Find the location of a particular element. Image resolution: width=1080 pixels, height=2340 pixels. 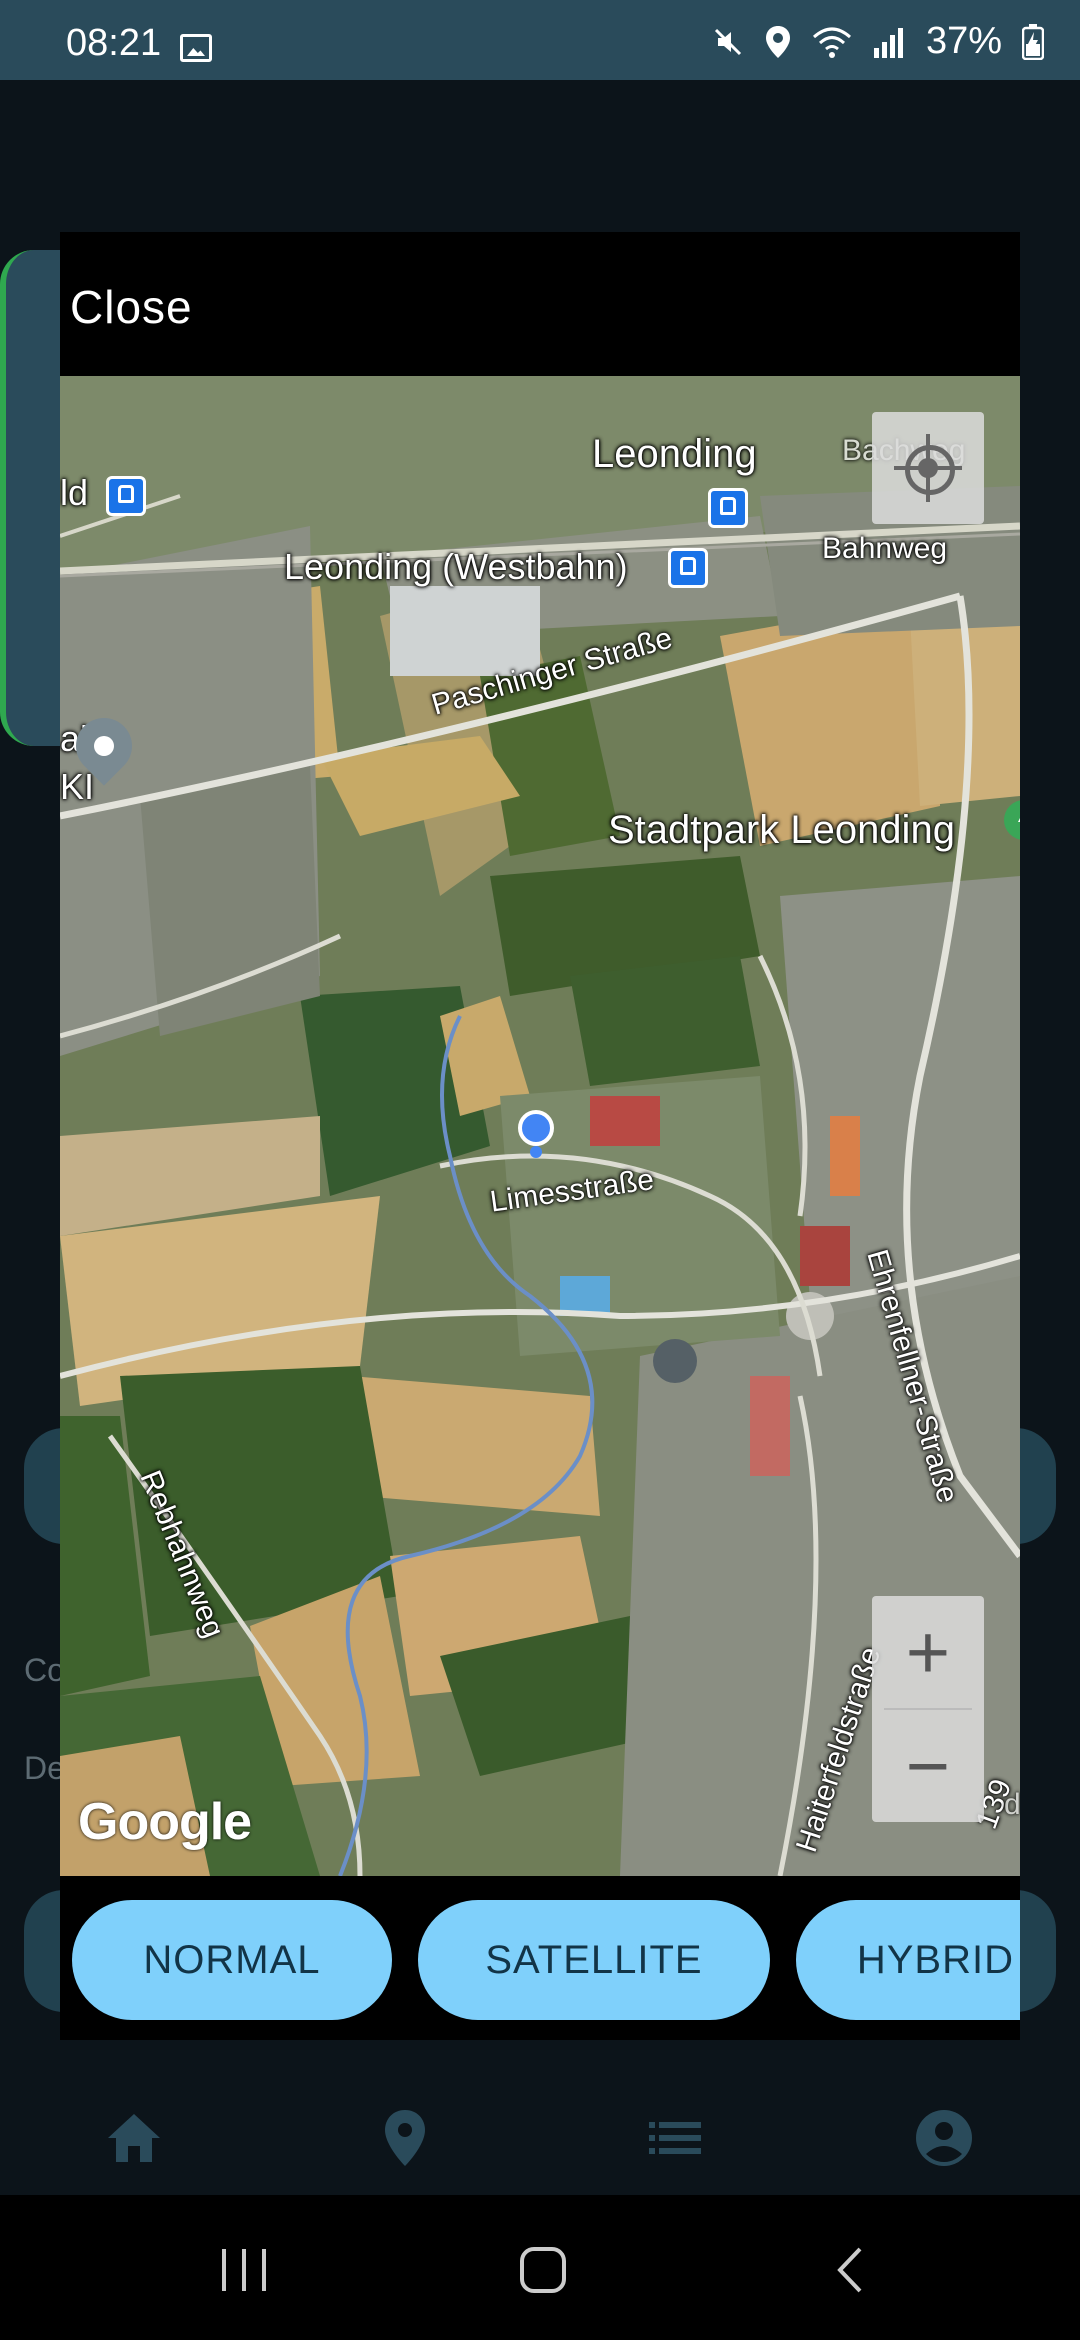

system-navigation-bar is located at coordinates (540, 2267).